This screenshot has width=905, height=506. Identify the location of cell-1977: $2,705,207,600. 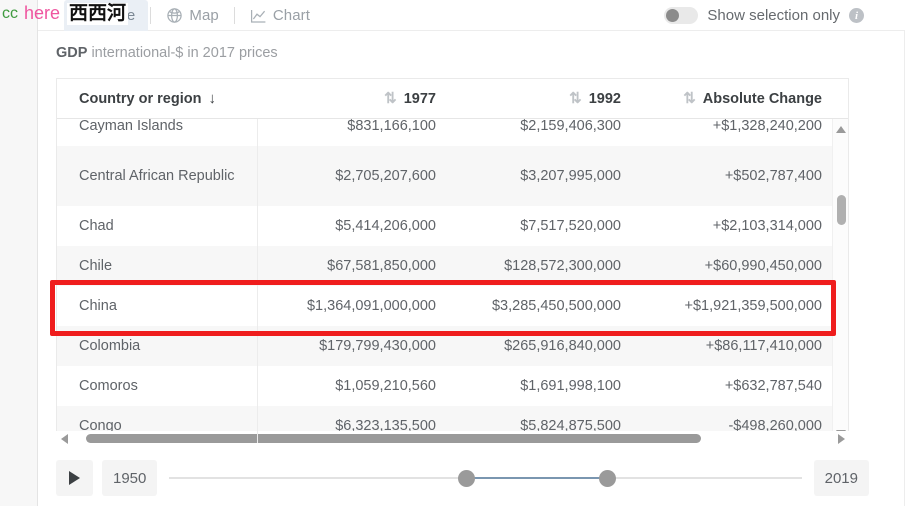
(385, 176).